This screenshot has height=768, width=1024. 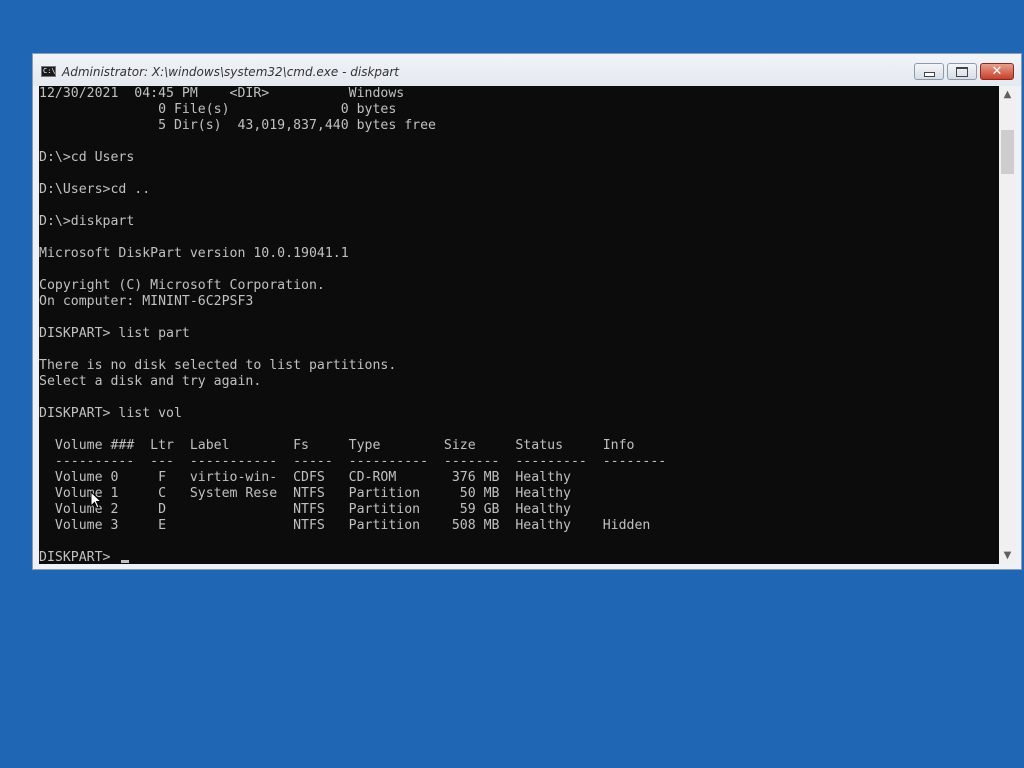 I want to click on console-line: 12/30/2021 04:45 PM <DIR> Windows, so click(x=222, y=93).